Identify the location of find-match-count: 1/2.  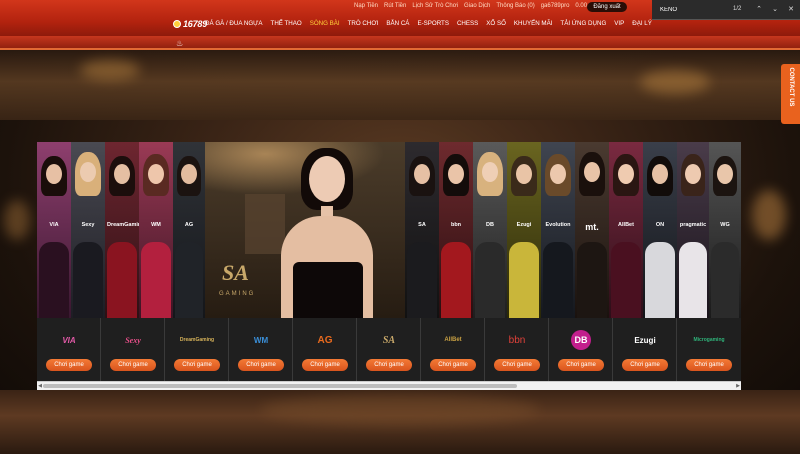
(737, 9).